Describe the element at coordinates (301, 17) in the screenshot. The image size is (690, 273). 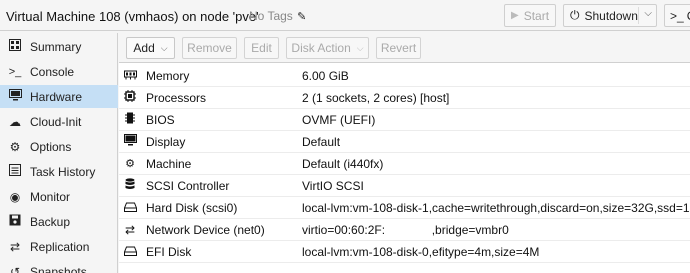
I see `pencil-icon: ✎` at that location.